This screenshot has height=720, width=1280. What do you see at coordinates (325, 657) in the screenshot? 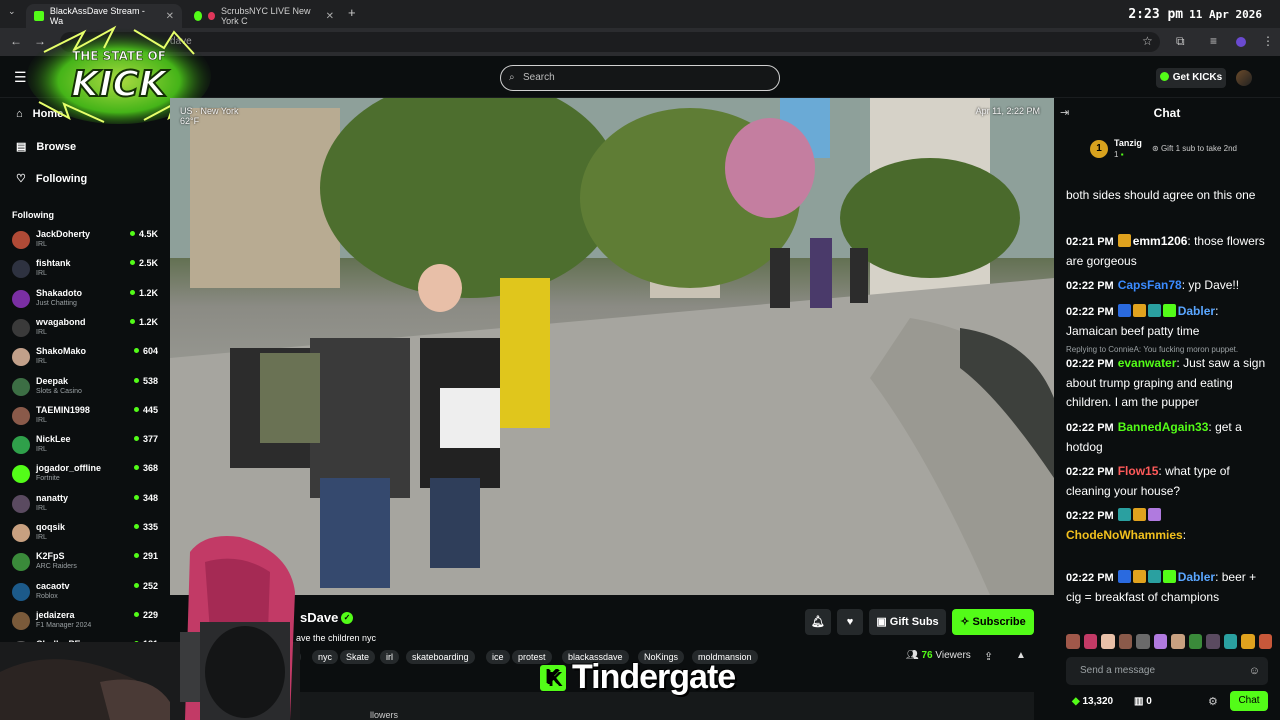
I see `stream-tag: nyc` at bounding box center [325, 657].